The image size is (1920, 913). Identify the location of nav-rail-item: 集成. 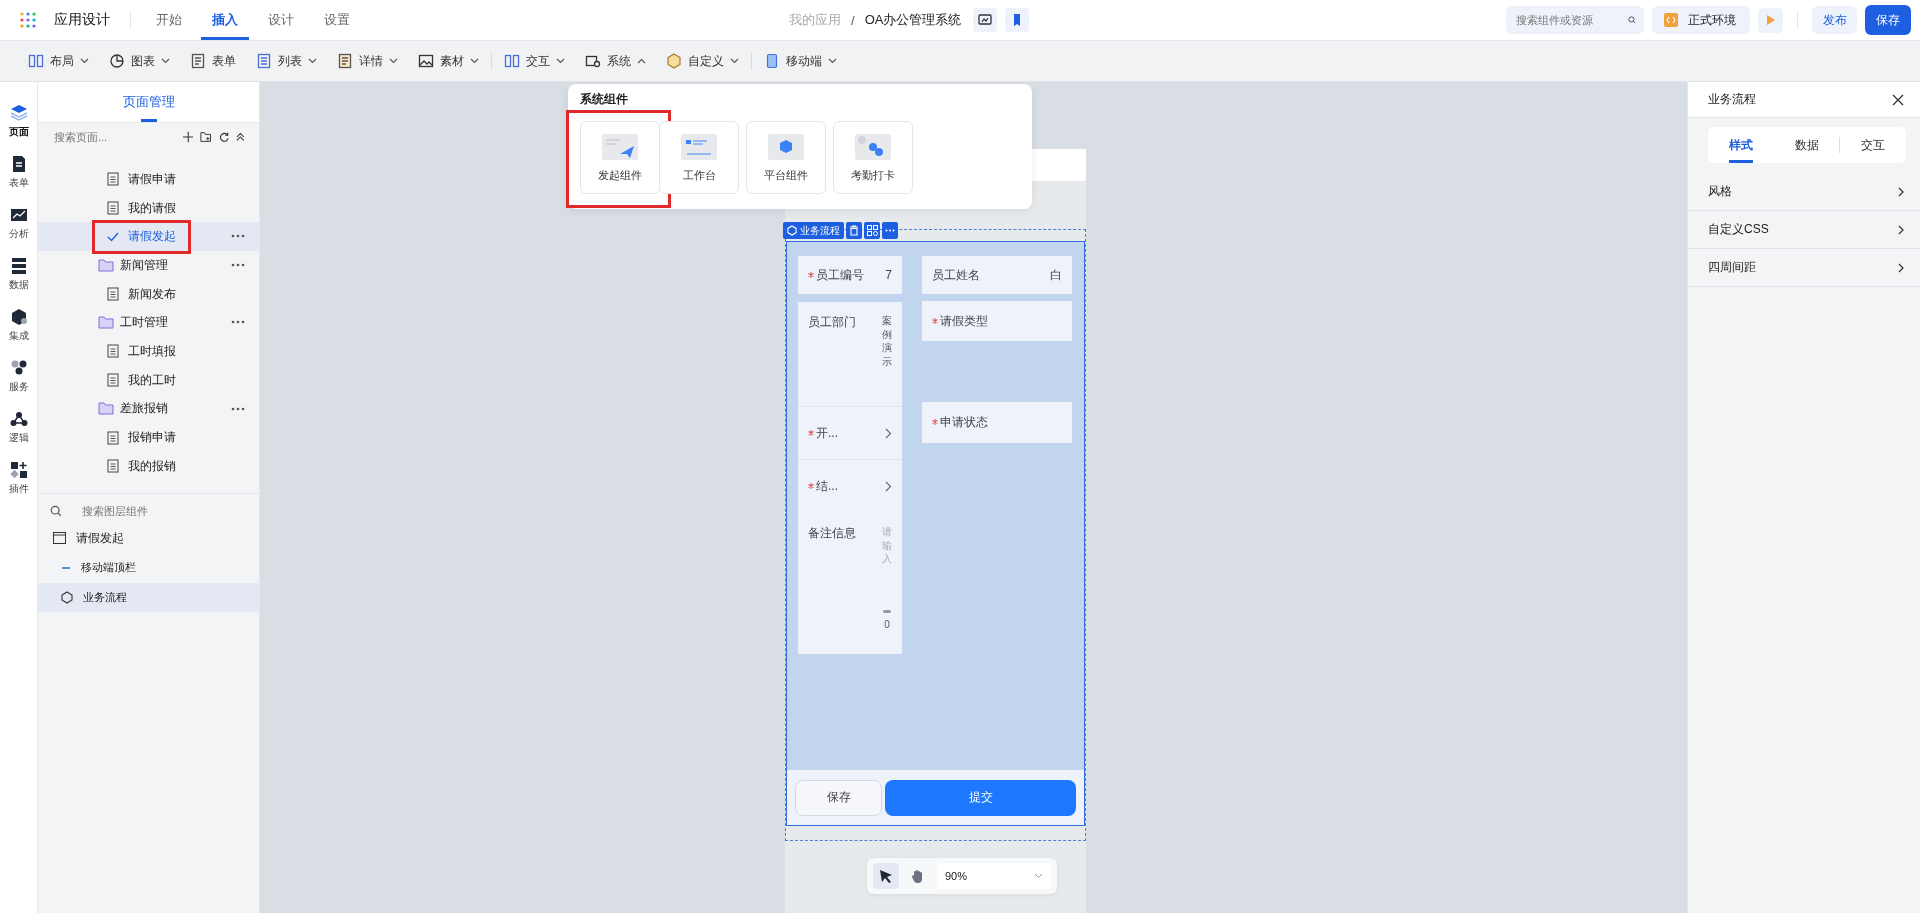
(18, 325).